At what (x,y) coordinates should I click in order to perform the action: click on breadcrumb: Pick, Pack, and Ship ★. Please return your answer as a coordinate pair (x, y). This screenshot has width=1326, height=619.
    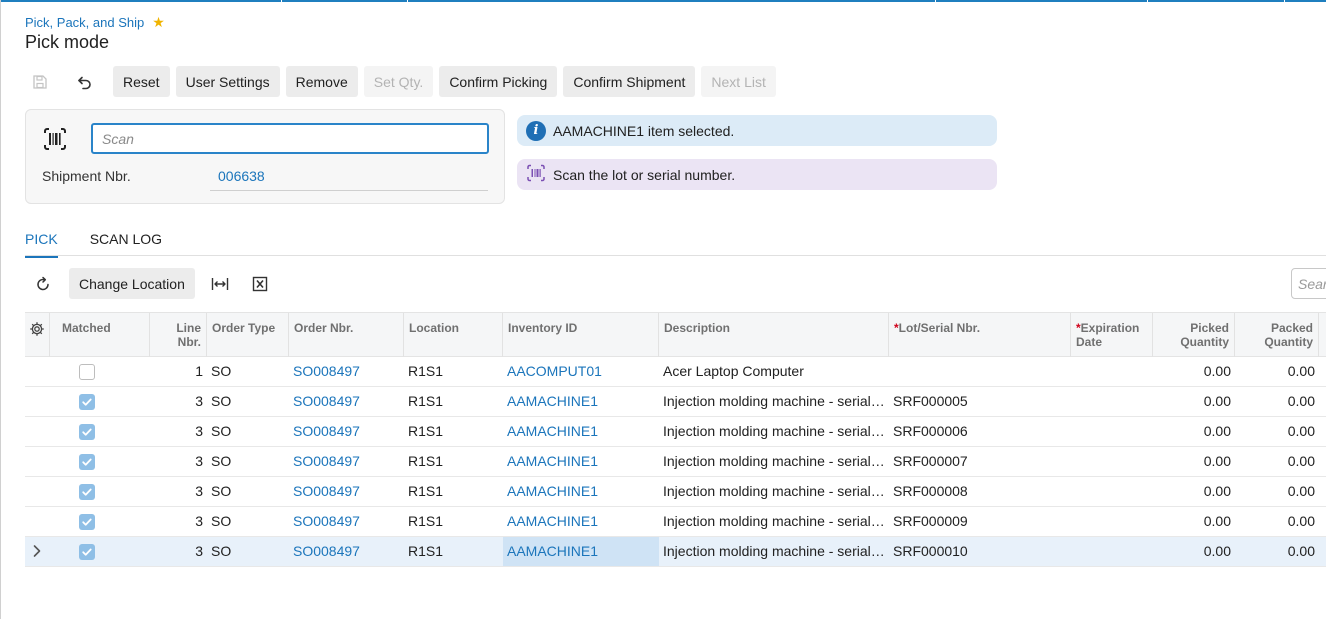
    Looking at the image, I should click on (95, 22).